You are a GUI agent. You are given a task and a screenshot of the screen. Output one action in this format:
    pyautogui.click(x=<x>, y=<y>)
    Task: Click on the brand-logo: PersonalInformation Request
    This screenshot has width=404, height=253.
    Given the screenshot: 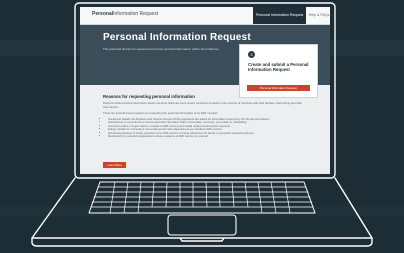 What is the action you would take?
    pyautogui.click(x=125, y=14)
    